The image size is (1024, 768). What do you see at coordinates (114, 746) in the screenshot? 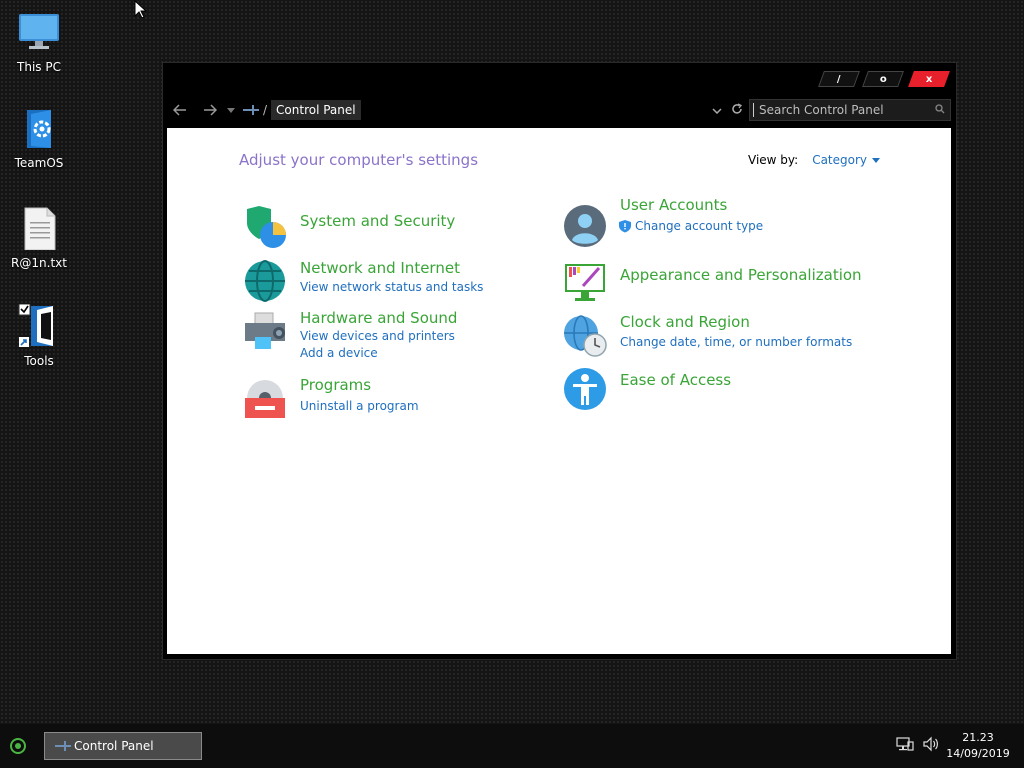
I see `taskbar-item-label: Control Panel` at bounding box center [114, 746].